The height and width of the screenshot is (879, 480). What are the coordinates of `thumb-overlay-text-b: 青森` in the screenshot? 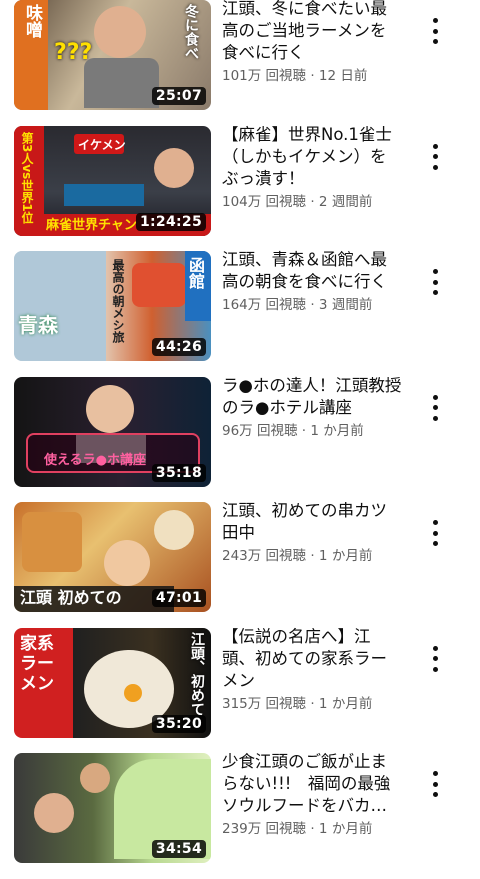 It's located at (38, 325).